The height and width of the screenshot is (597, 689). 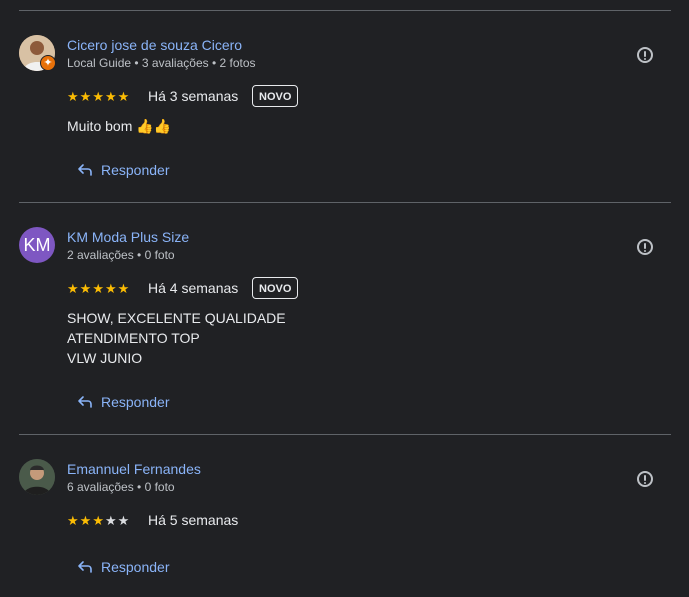 I want to click on review-time: Há 4 semanas, so click(x=193, y=288).